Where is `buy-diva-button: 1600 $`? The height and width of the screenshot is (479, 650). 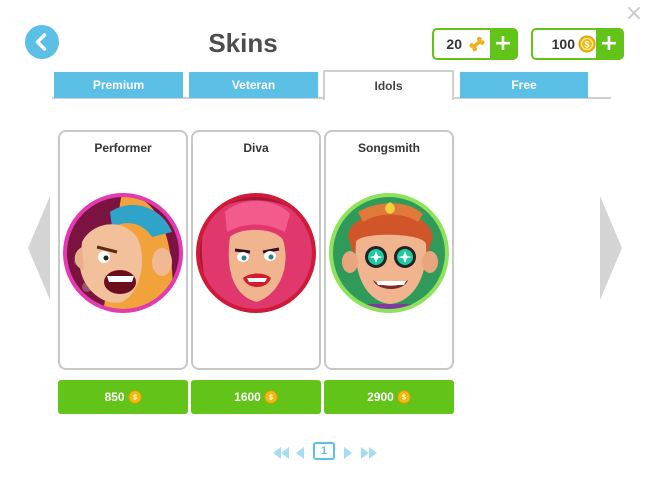 buy-diva-button: 1600 $ is located at coordinates (256, 397).